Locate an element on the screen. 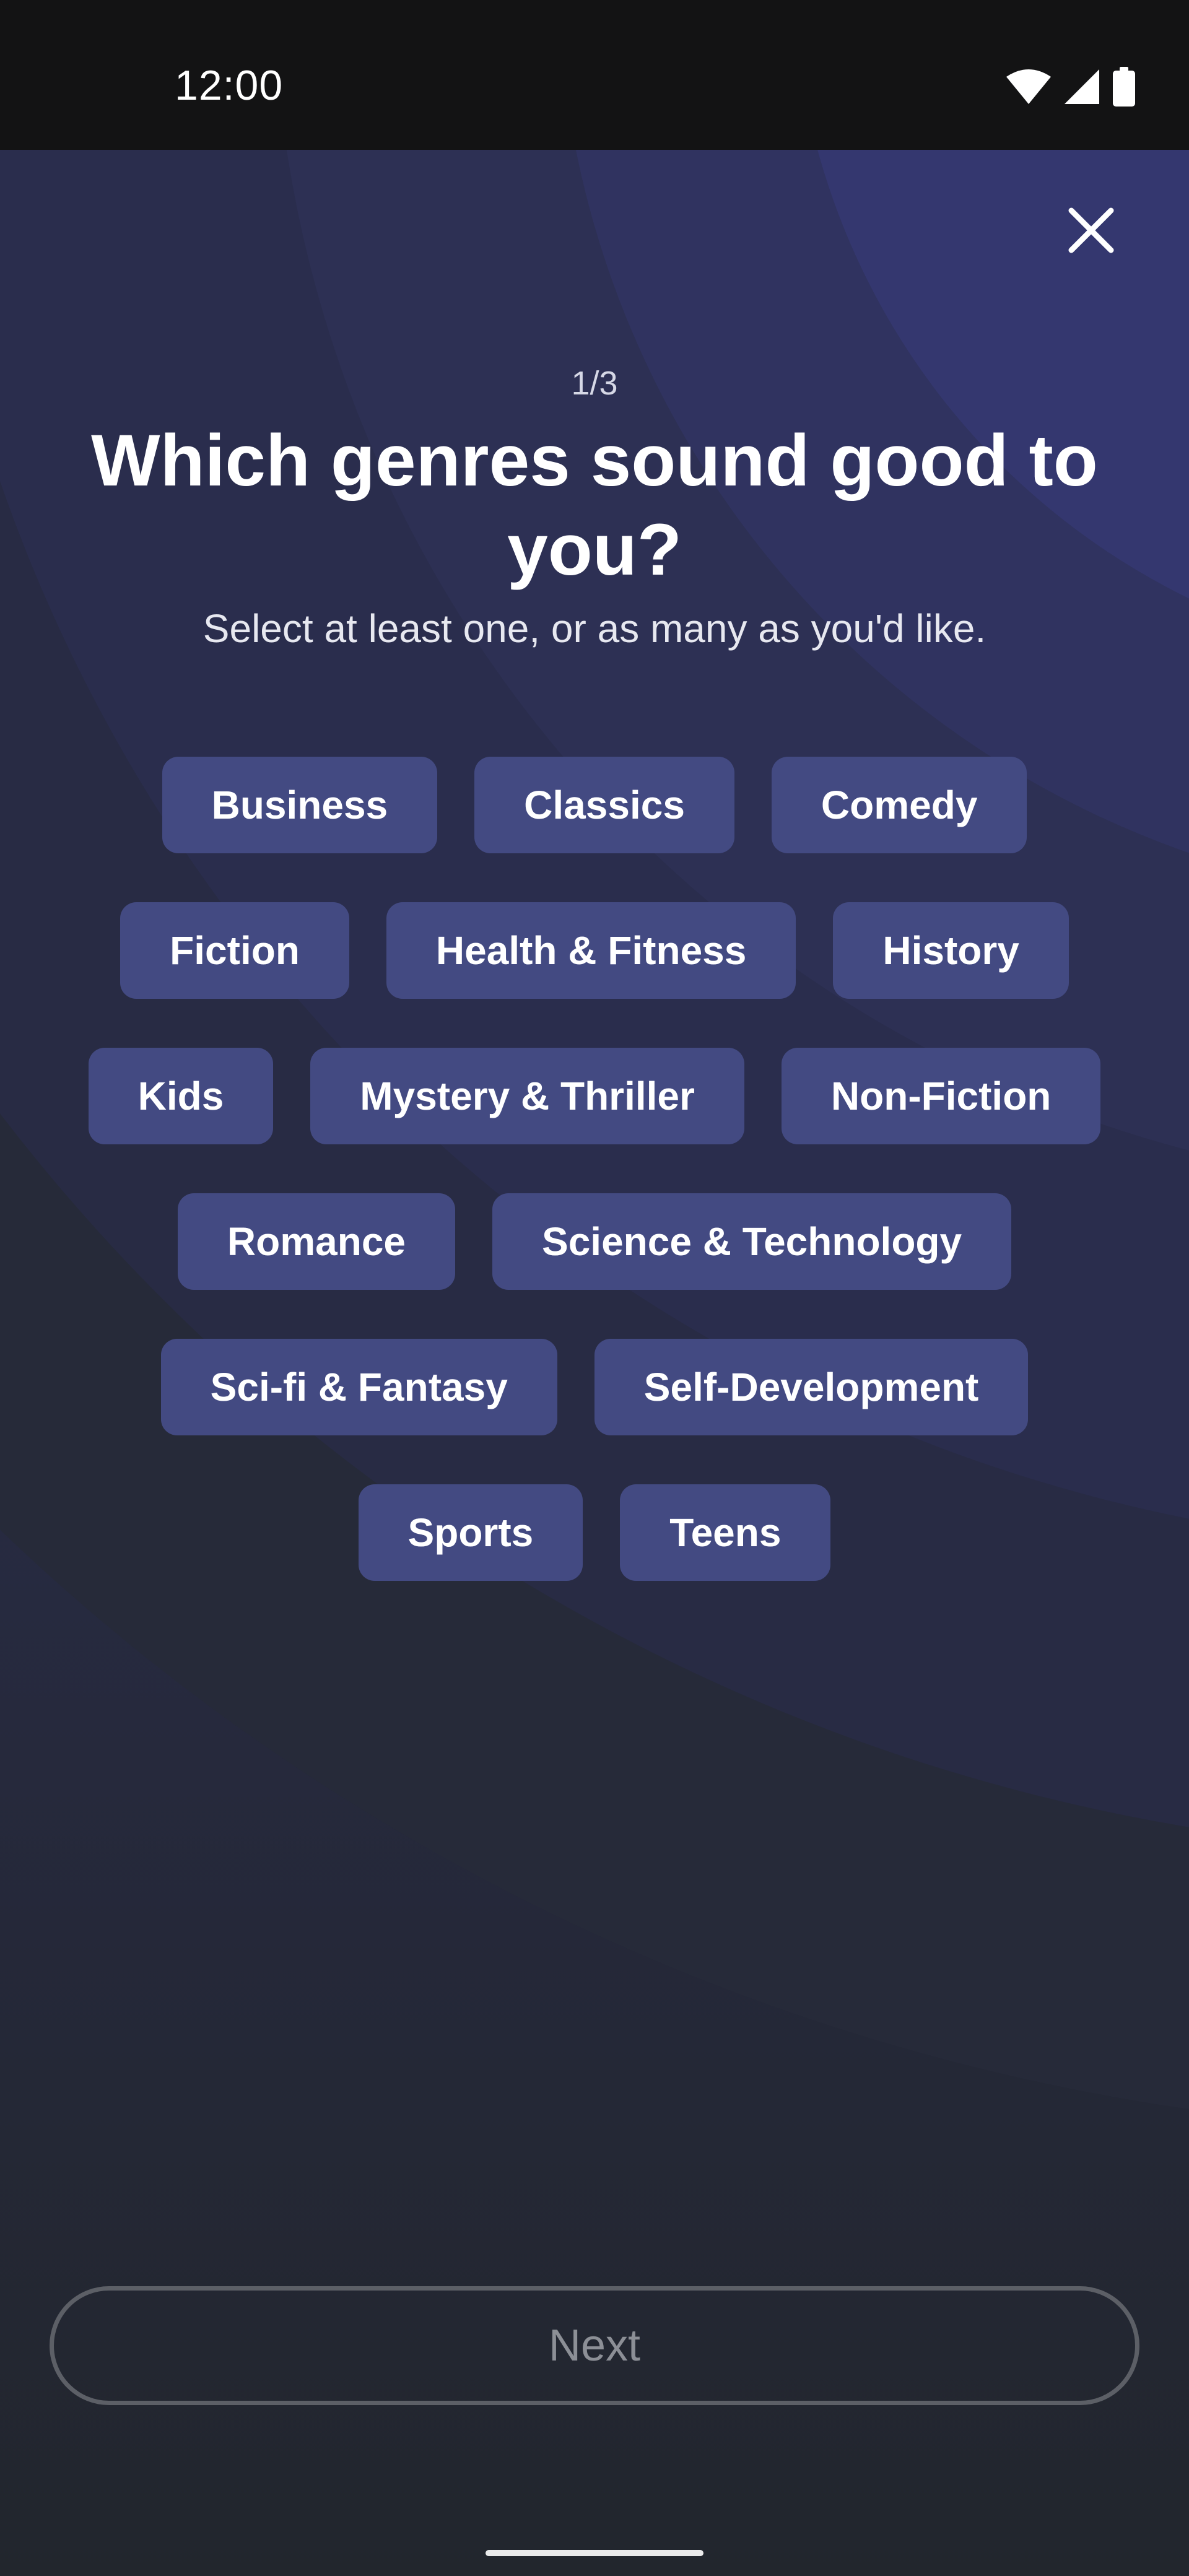  status-time: 12:00 is located at coordinates (229, 85).